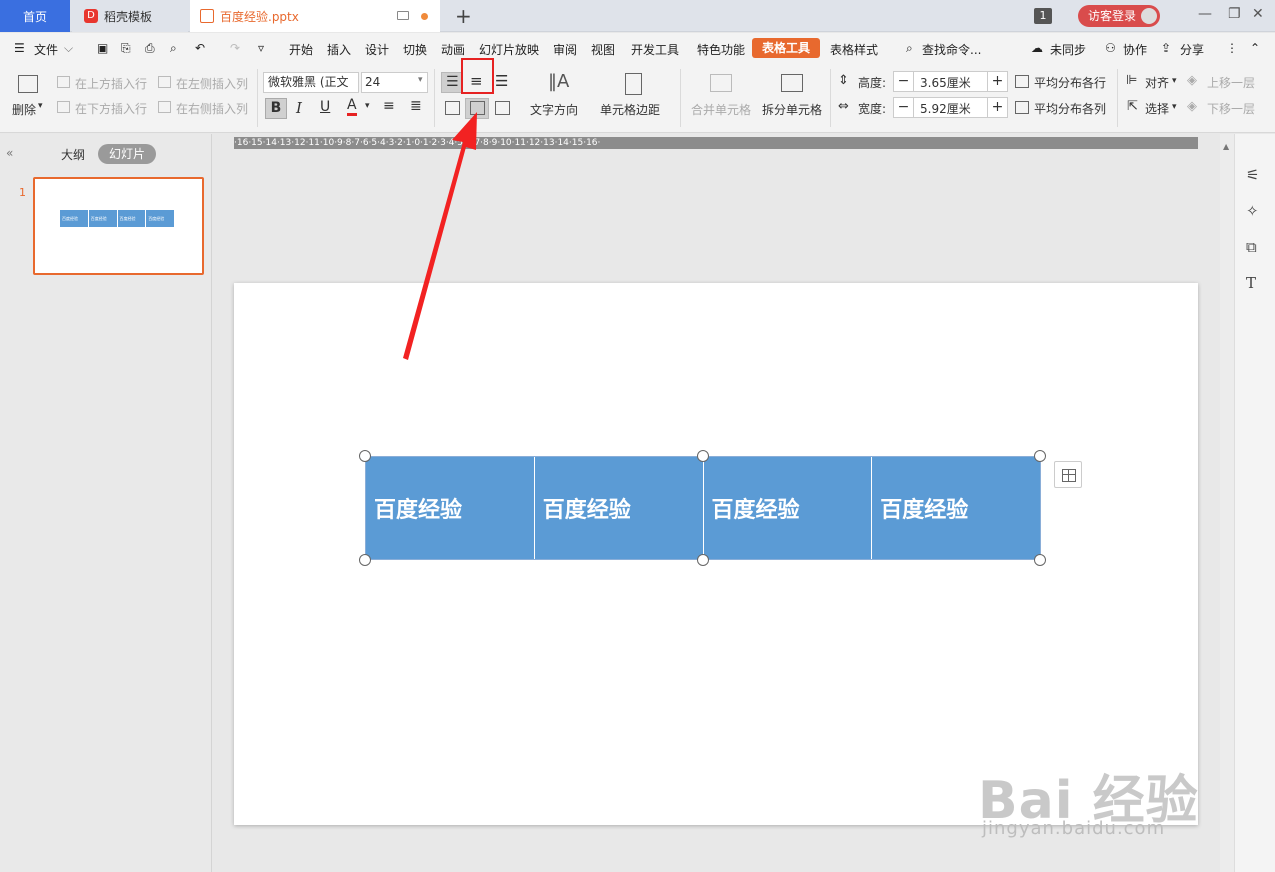  I want to click on delete-table-icon, so click(28, 84).